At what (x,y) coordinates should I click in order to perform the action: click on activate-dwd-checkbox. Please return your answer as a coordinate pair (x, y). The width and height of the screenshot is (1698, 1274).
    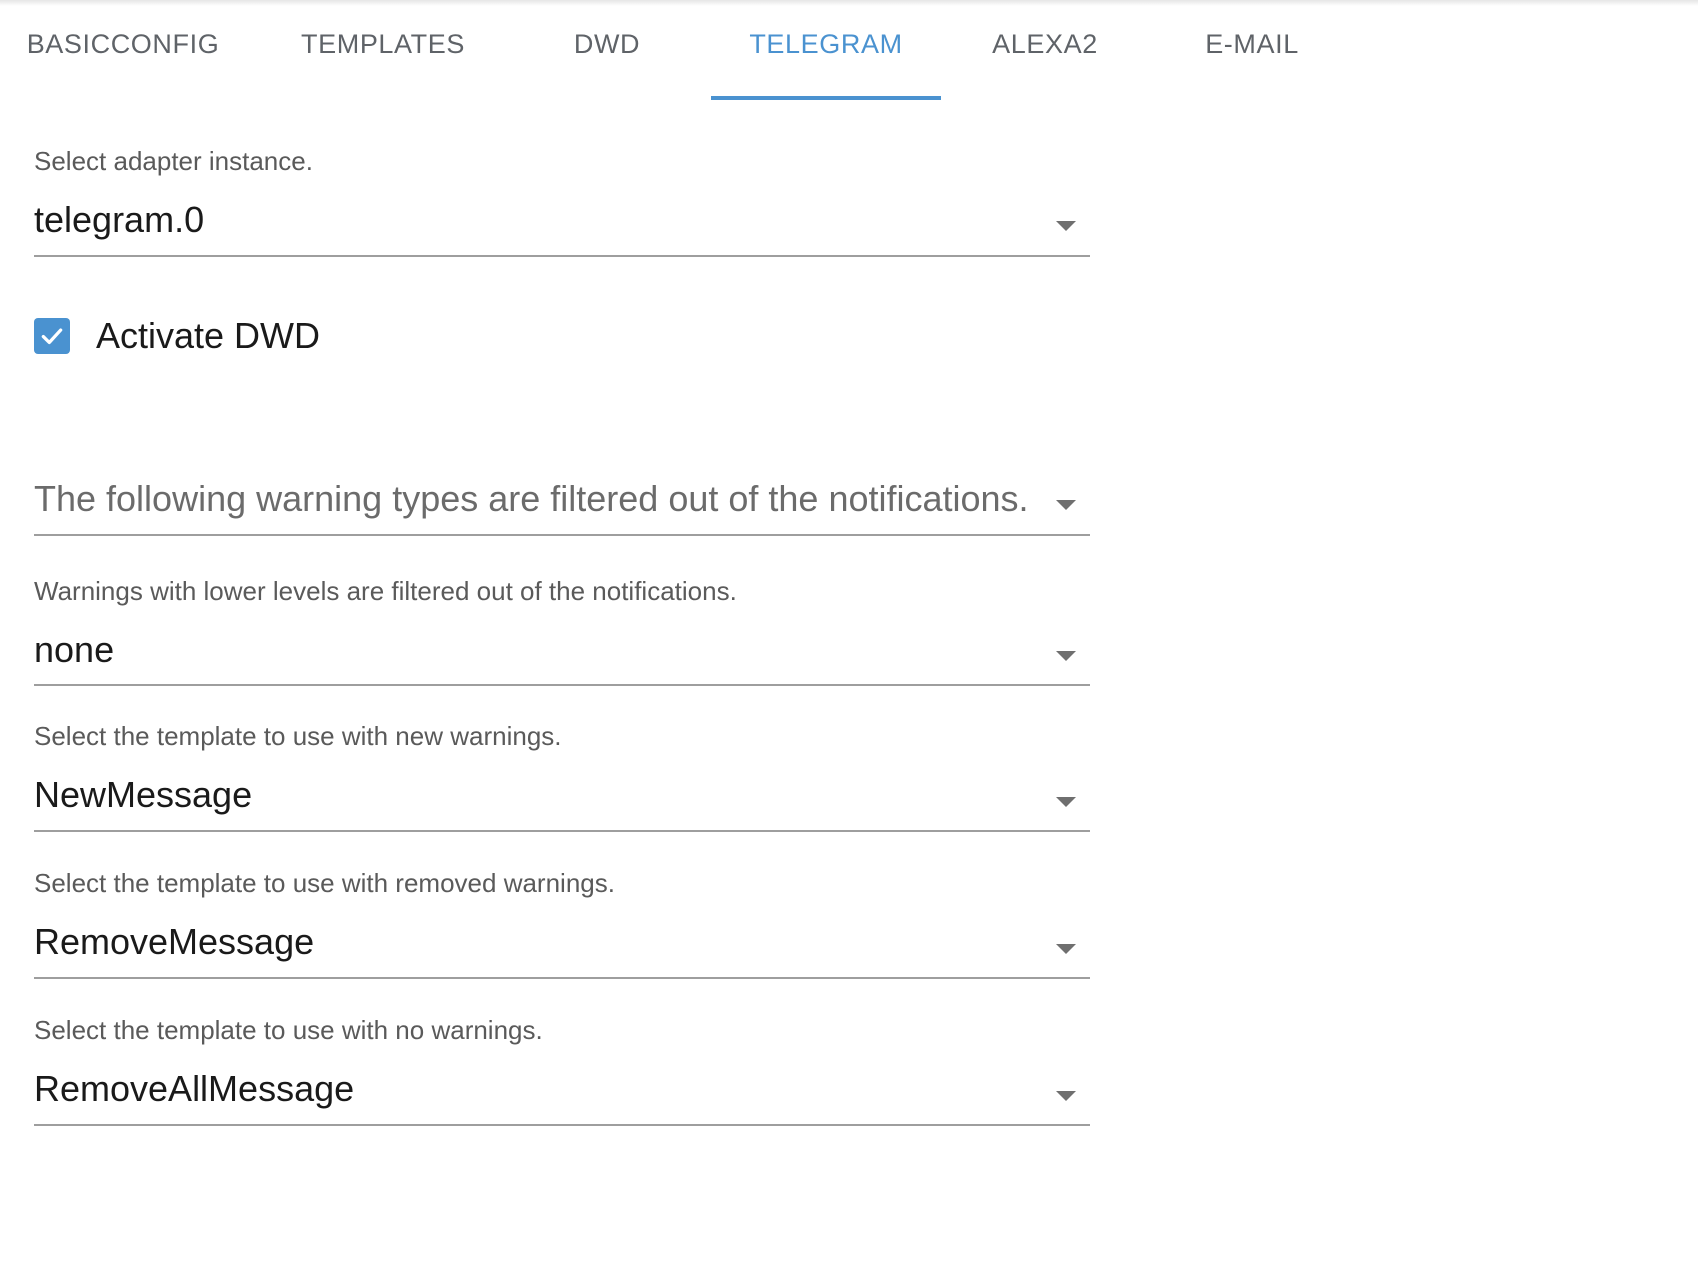
    Looking at the image, I should click on (52, 336).